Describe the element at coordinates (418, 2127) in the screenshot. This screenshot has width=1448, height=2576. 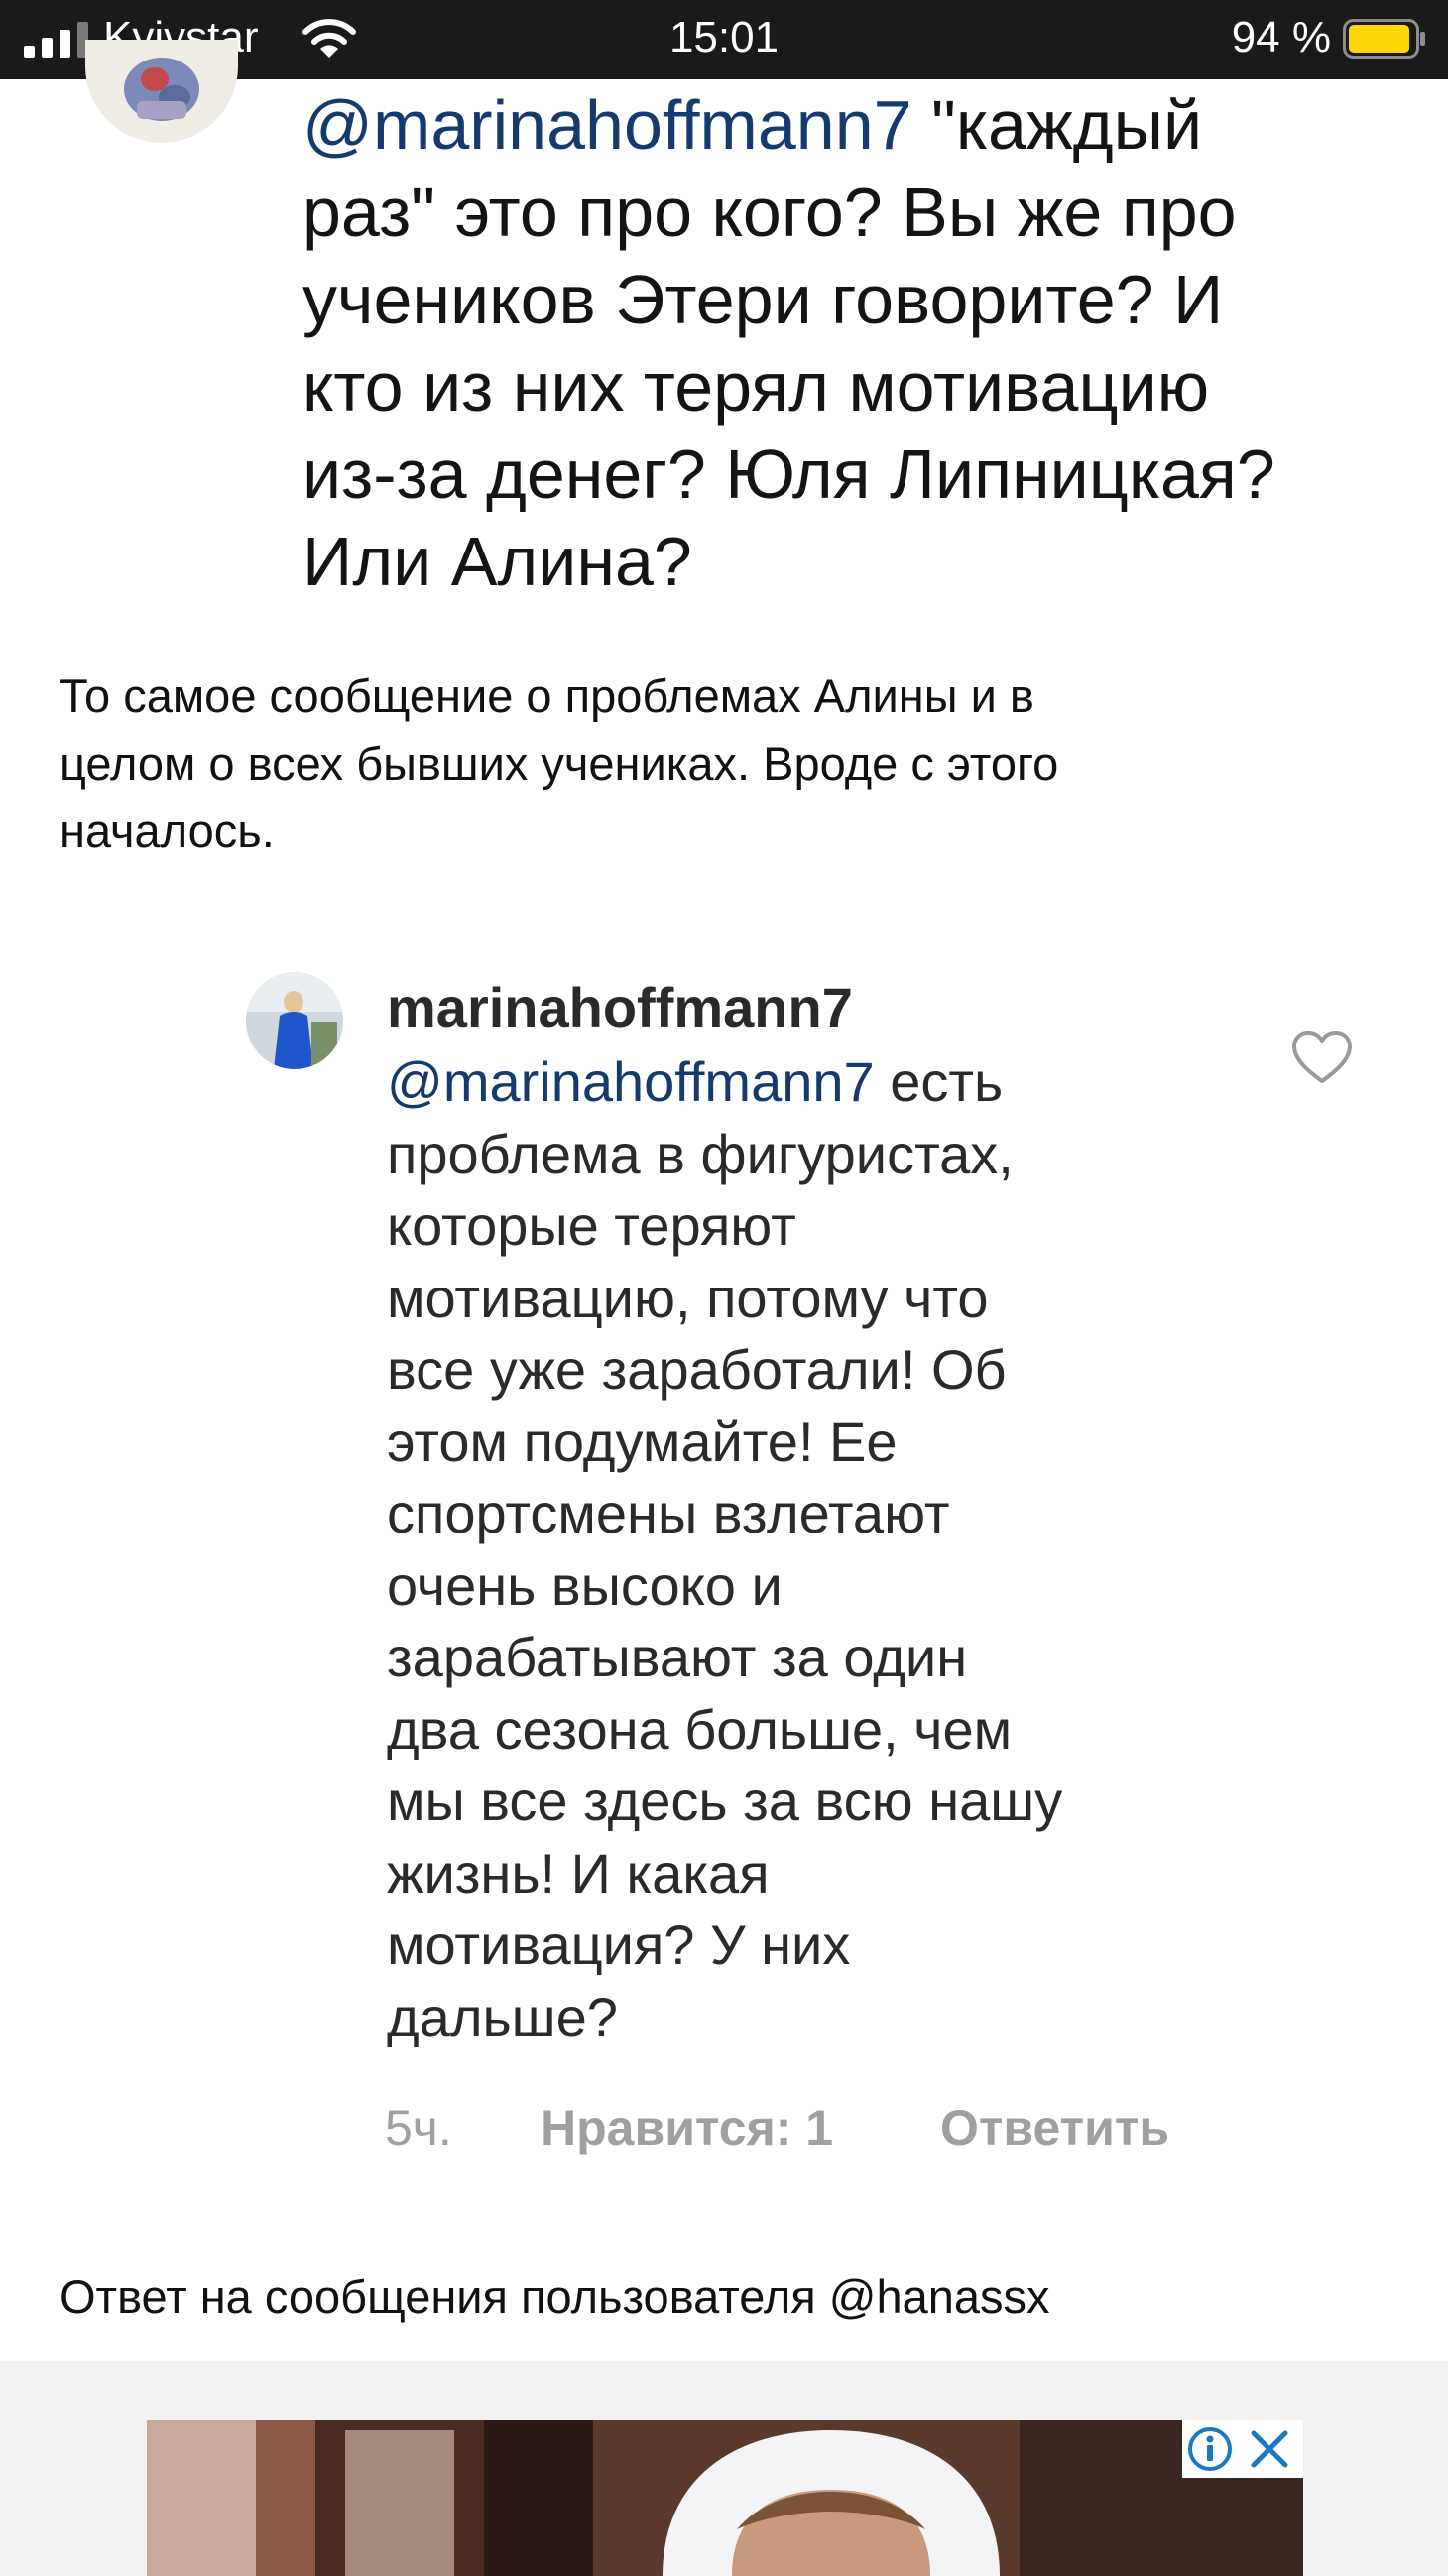
I see `comment-timestamp: 5ч.` at that location.